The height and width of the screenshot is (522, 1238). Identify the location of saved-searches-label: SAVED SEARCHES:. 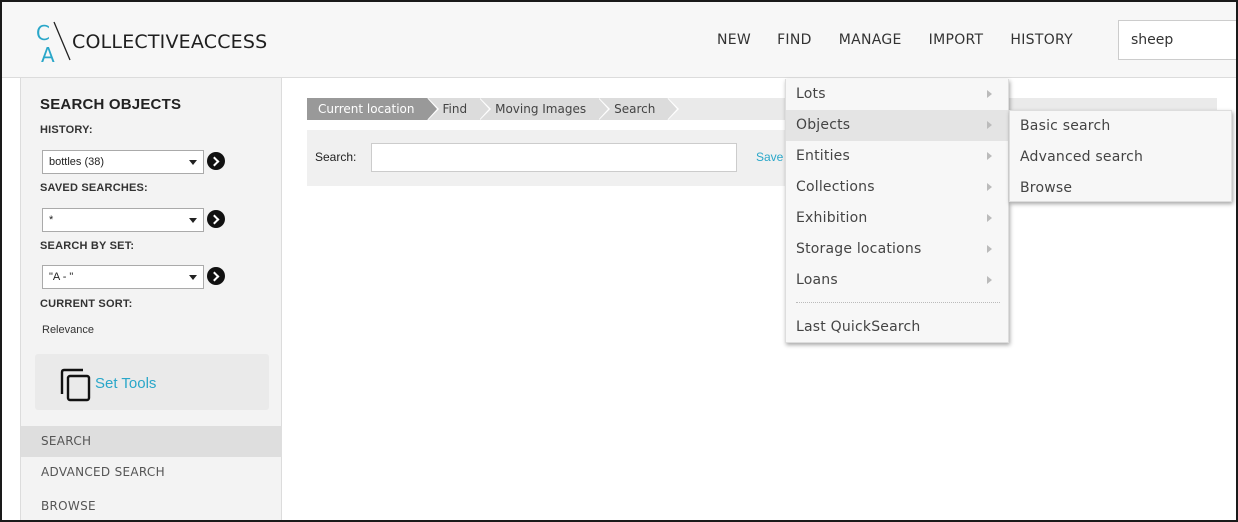
(94, 188).